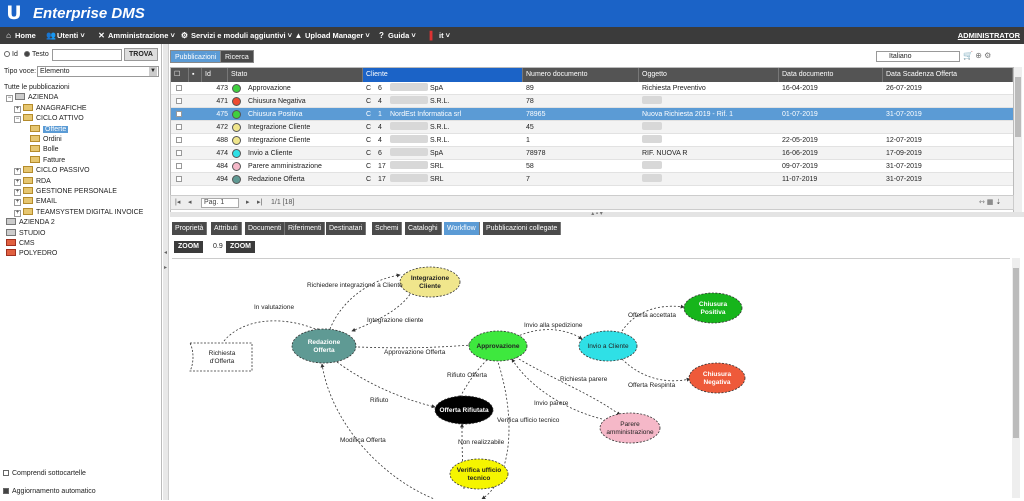 The width and height of the screenshot is (1024, 501). I want to click on tab-schemi: Schemi, so click(387, 228).